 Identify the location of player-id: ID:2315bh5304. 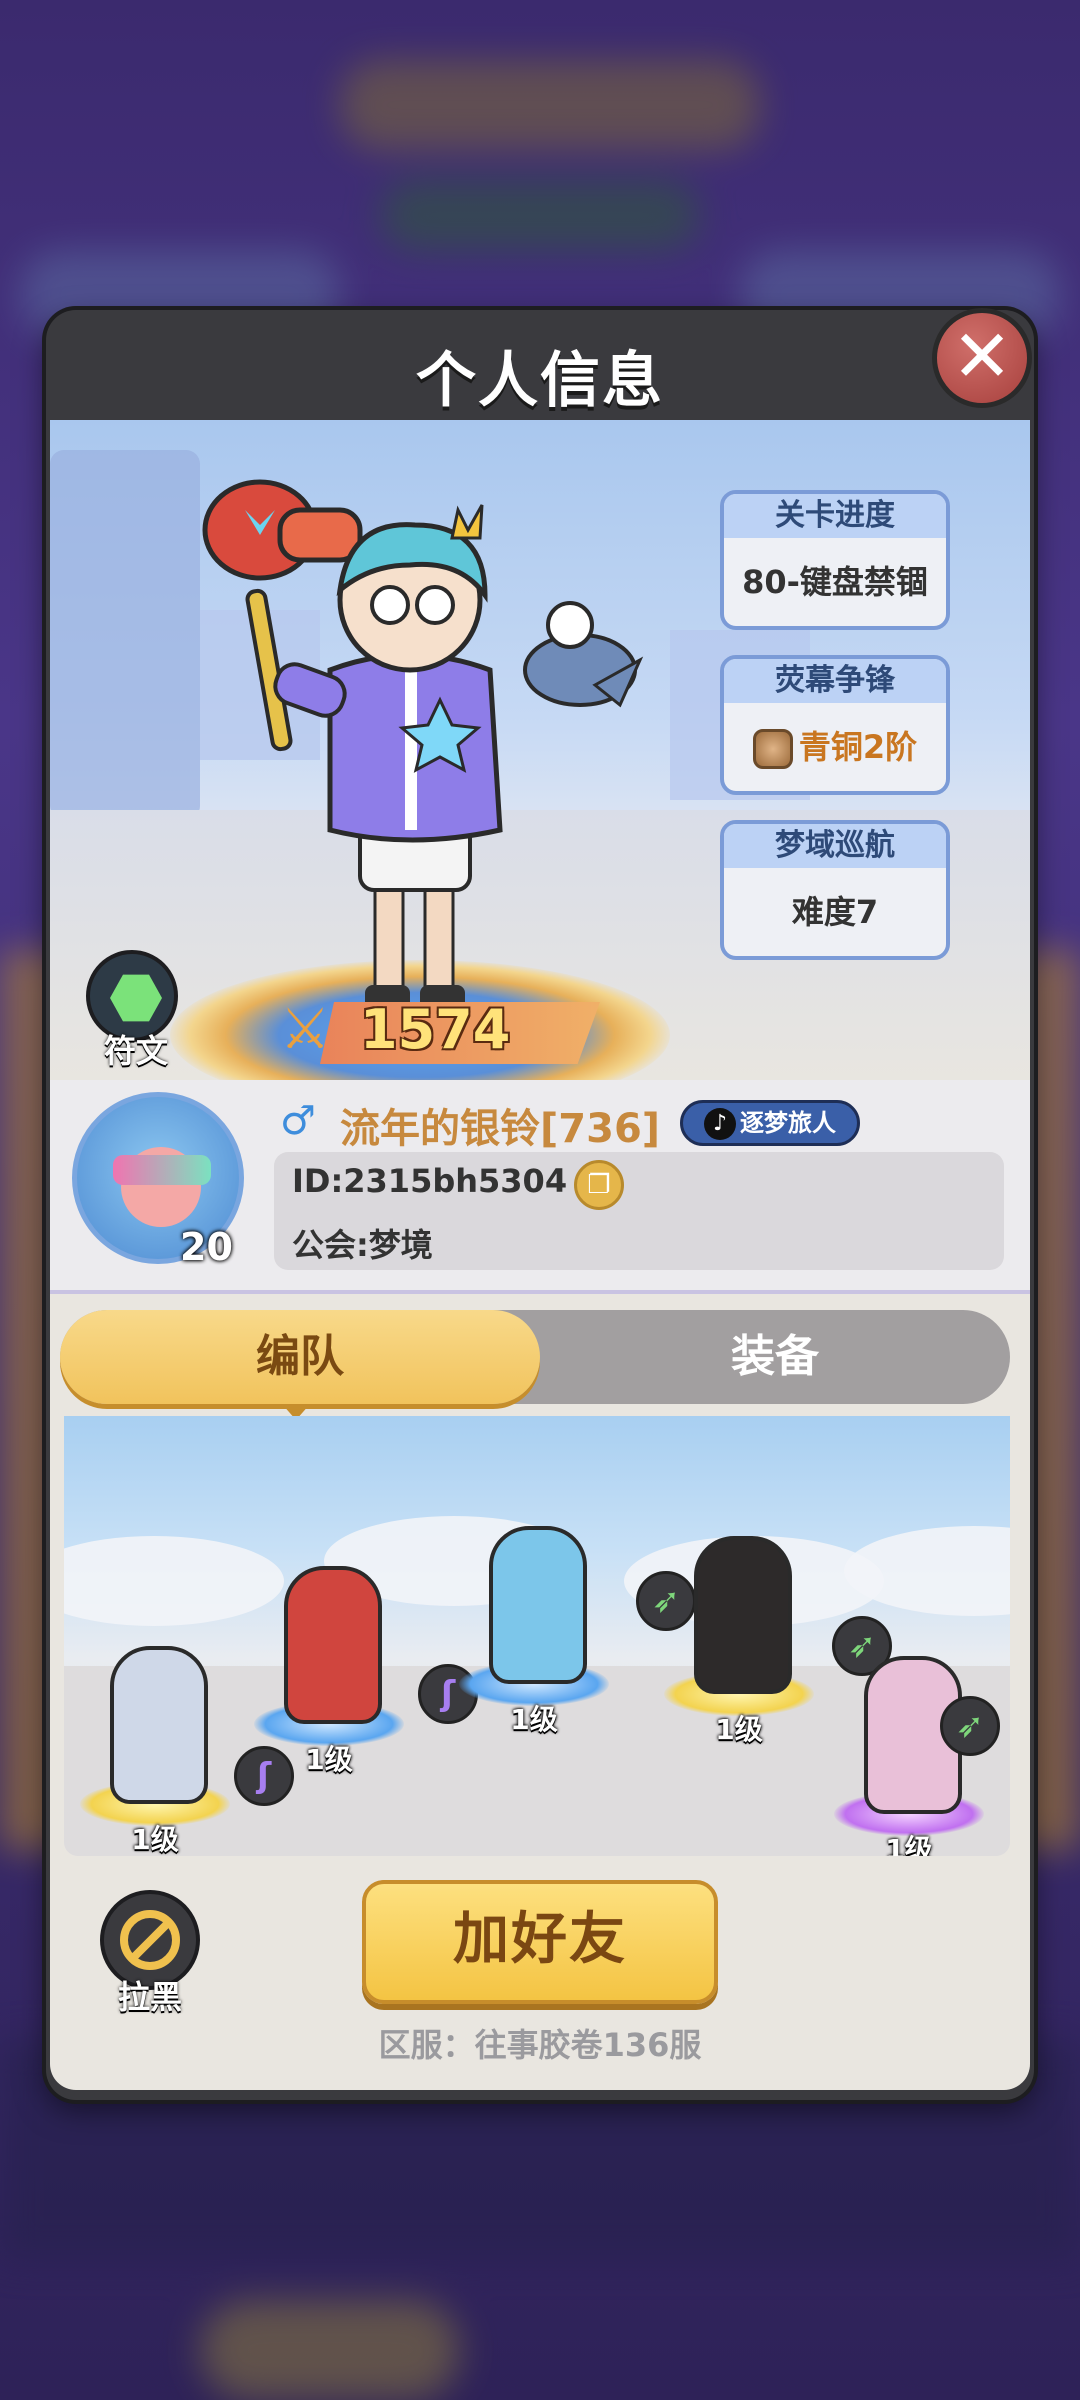
(430, 1181).